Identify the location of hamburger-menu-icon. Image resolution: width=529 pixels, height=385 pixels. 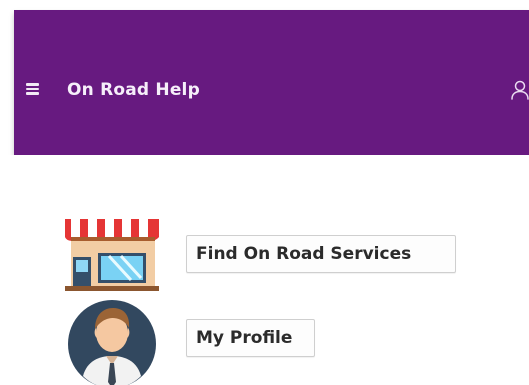
(32, 89).